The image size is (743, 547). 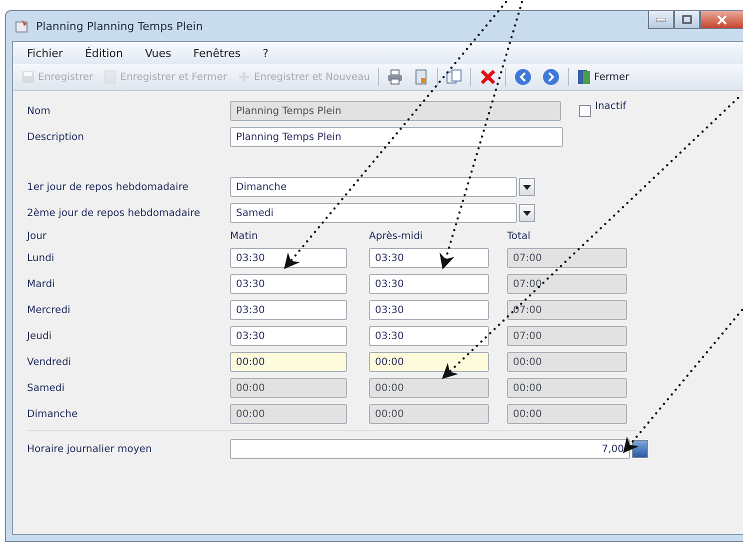 I want to click on description-field: Planning Temps Plein, so click(x=396, y=137).